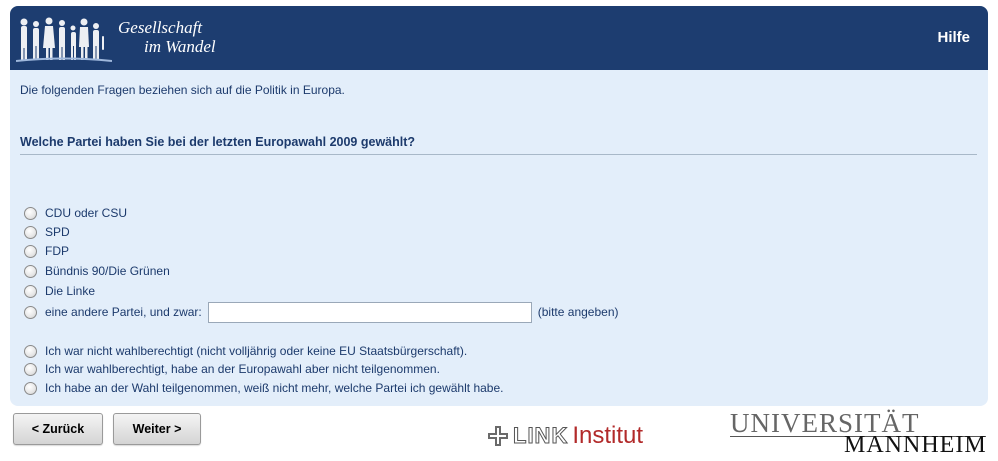 The width and height of the screenshot is (998, 461). Describe the element at coordinates (578, 312) in the screenshot. I see `specify-hint: (bitte angeben)` at that location.